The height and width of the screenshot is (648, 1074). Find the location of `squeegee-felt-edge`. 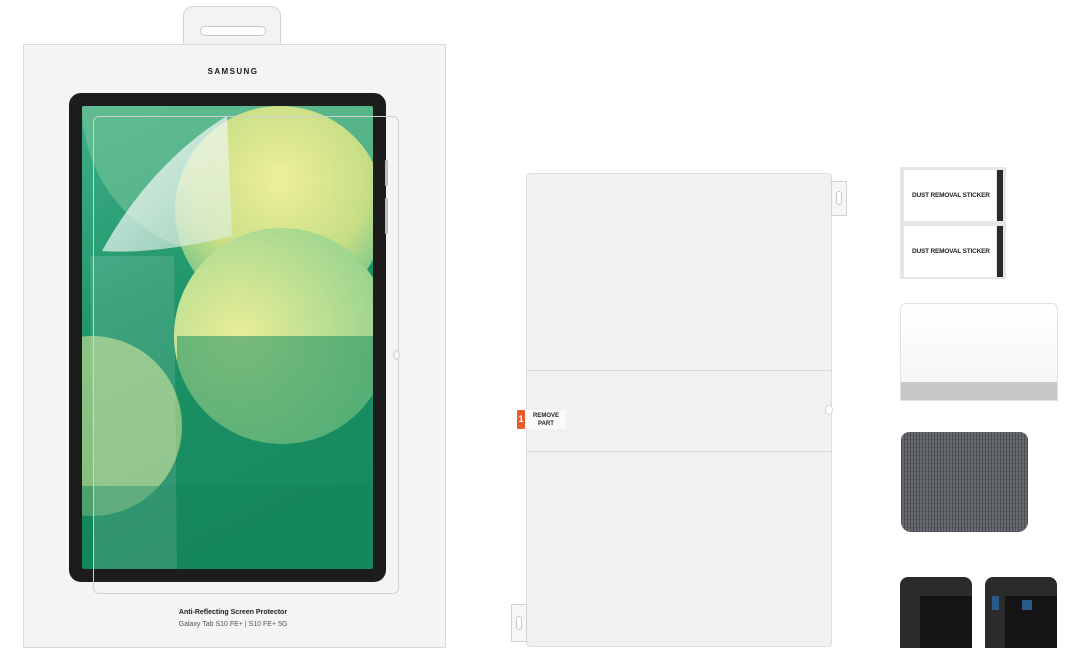

squeegee-felt-edge is located at coordinates (979, 391).